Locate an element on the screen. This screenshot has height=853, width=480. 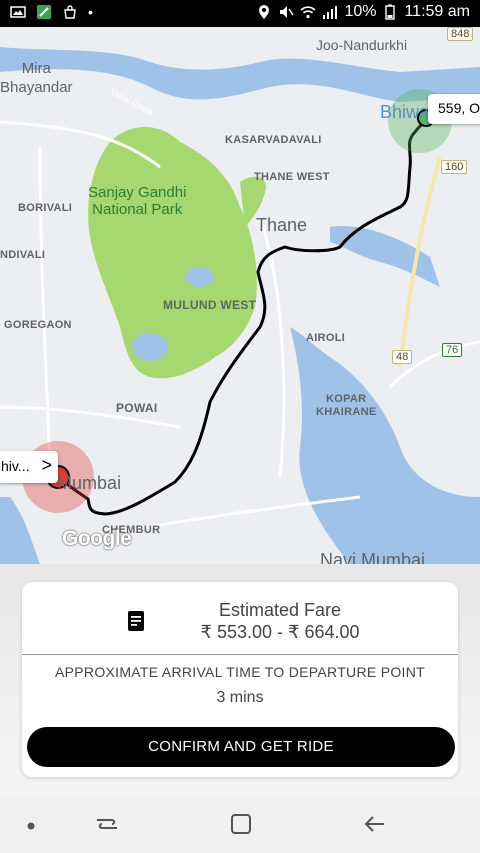
nav-dot-icon is located at coordinates (31, 826).